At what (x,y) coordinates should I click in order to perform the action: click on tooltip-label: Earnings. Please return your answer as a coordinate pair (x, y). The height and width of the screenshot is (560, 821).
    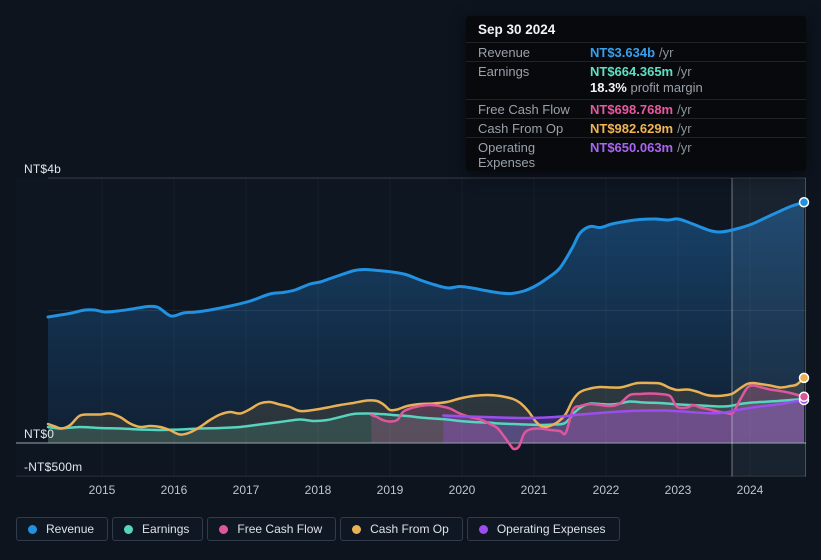
    Looking at the image, I should click on (504, 71).